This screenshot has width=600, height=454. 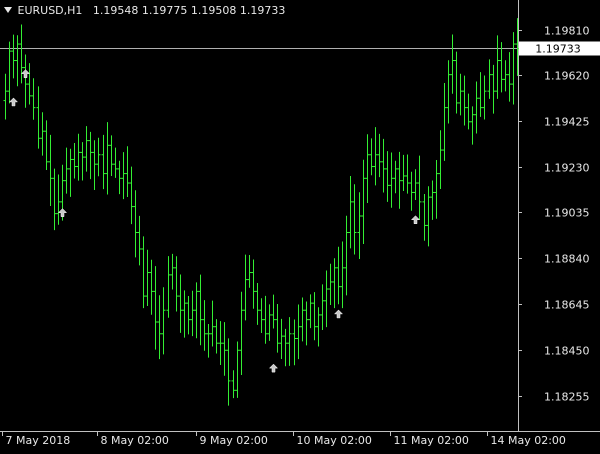 What do you see at coordinates (164, 10) in the screenshot?
I see `high-value: 1.19775` at bounding box center [164, 10].